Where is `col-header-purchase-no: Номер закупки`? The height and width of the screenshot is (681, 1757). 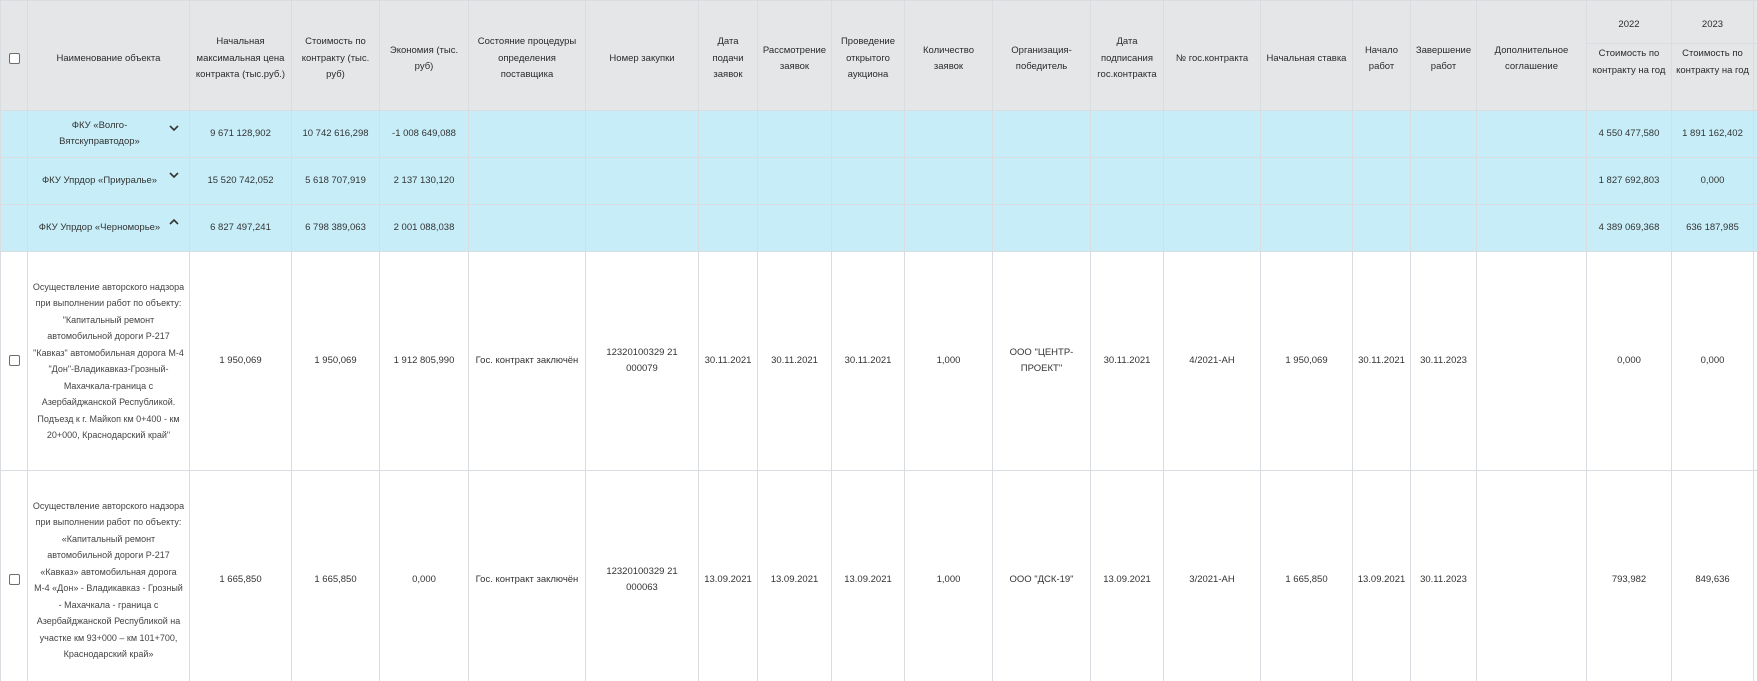 col-header-purchase-no: Номер закупки is located at coordinates (642, 55).